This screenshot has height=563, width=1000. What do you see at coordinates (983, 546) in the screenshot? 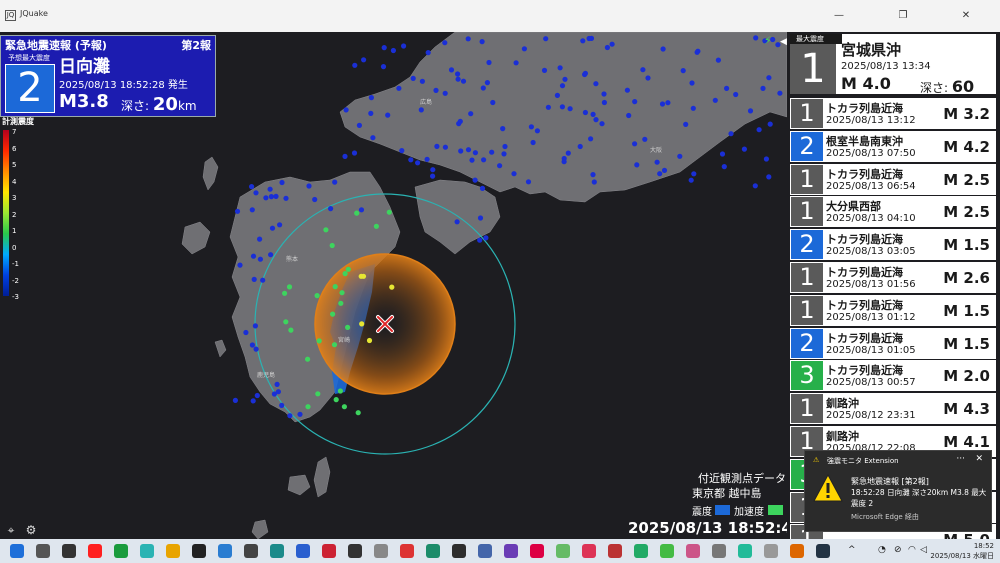
I see `system-clock-time: 18:52` at bounding box center [983, 546].